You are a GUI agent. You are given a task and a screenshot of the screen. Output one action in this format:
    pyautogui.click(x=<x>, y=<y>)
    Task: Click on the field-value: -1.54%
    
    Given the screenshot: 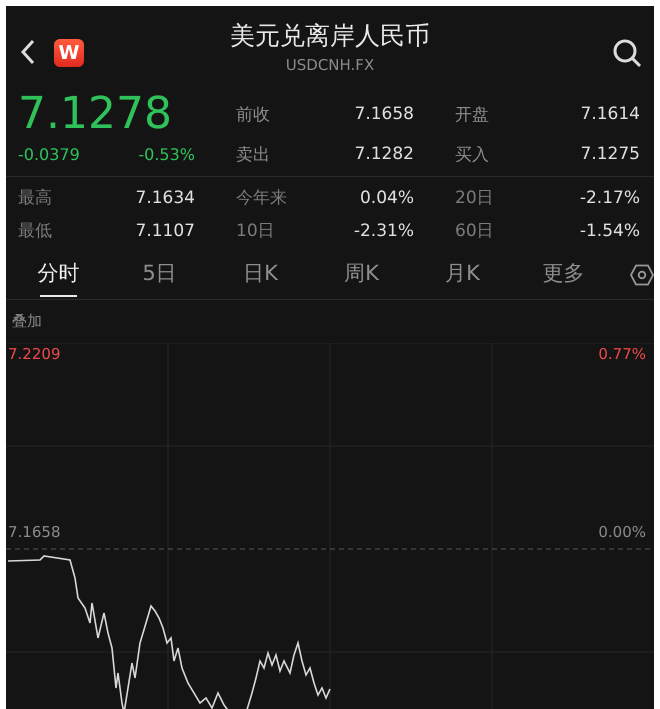 What is the action you would take?
    pyautogui.click(x=610, y=230)
    